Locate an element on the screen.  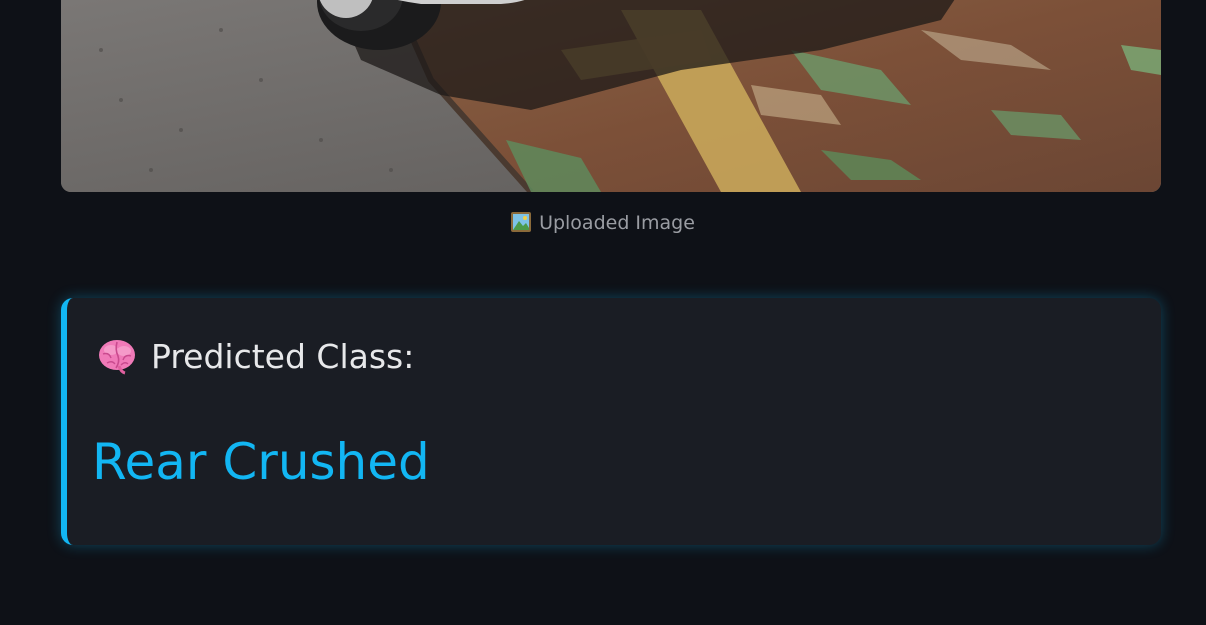
framed-picture-icon is located at coordinates (521, 222).